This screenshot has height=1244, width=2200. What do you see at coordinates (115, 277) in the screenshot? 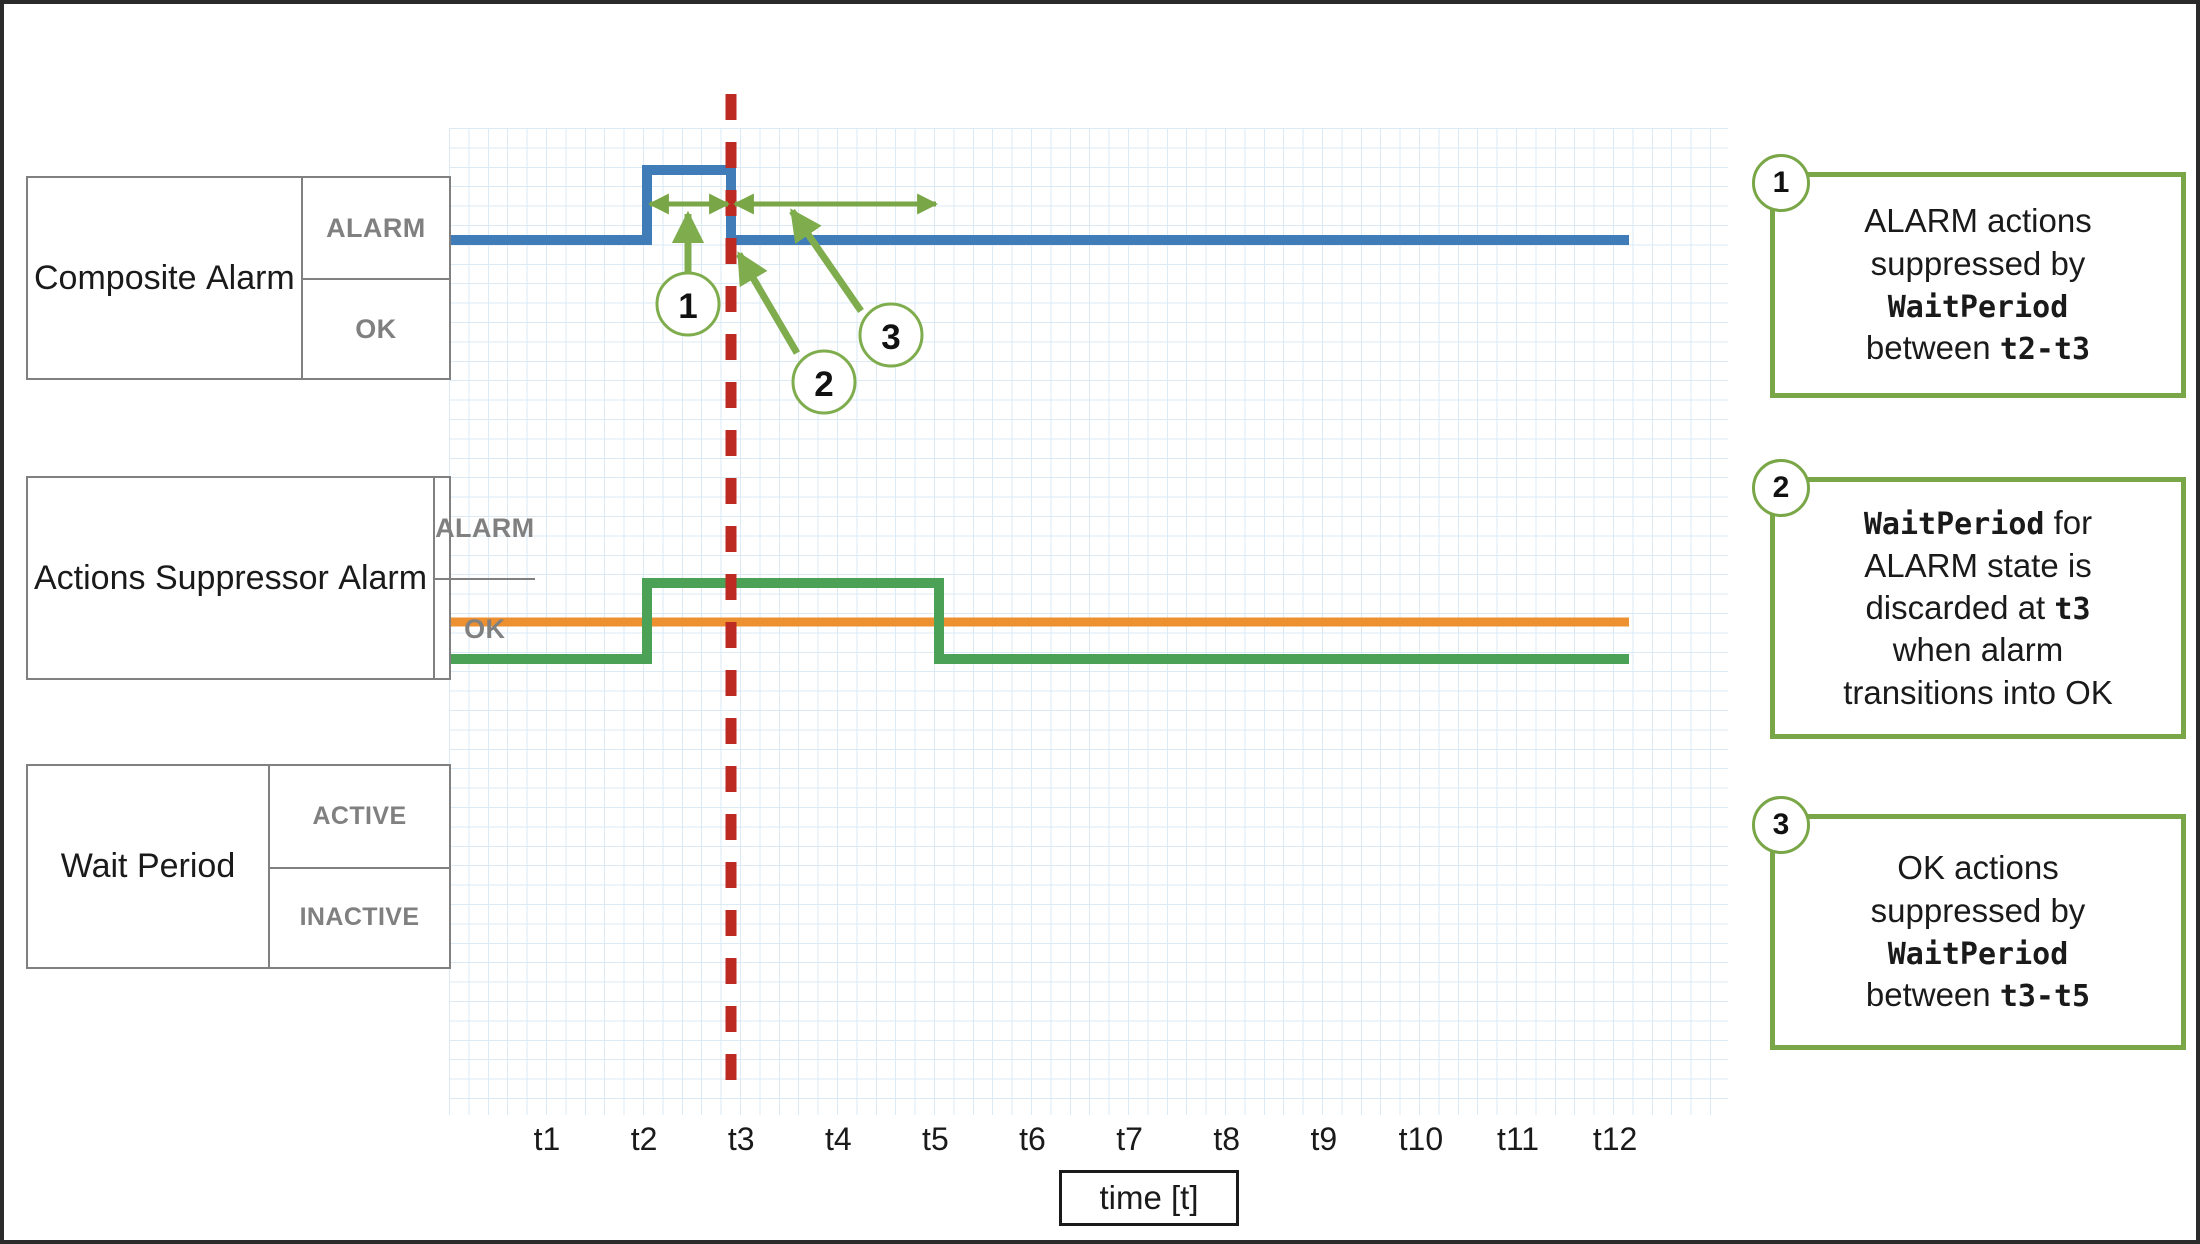
I see `row-name-line: Composite` at bounding box center [115, 277].